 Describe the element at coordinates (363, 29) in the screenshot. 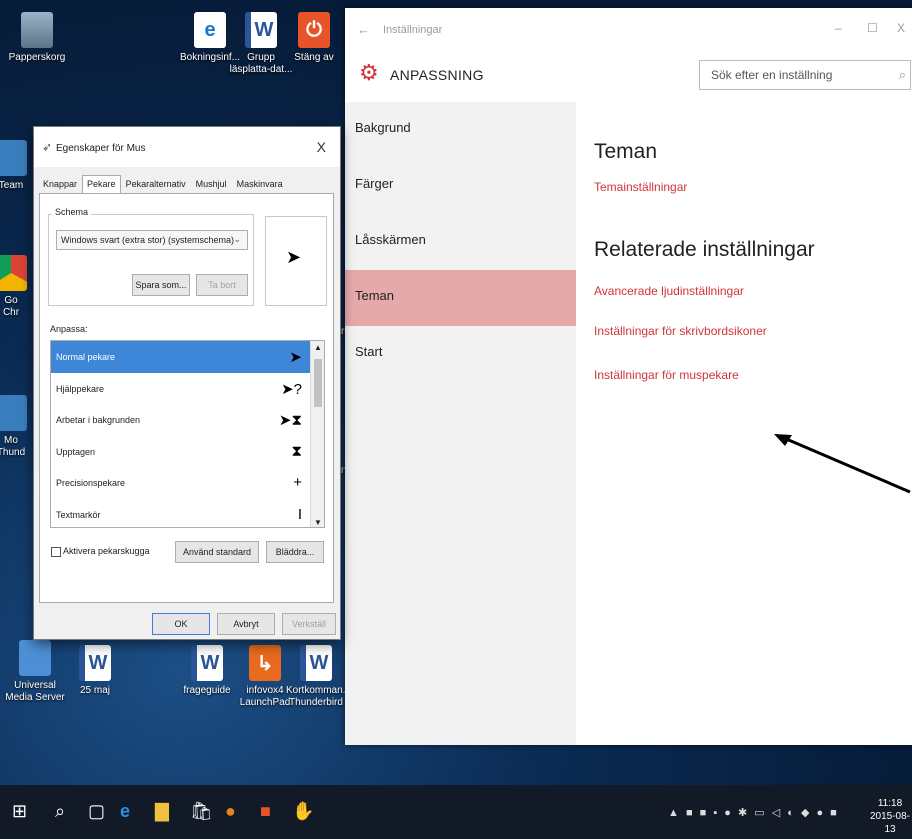

I see `back-arrow-icon: ←` at that location.